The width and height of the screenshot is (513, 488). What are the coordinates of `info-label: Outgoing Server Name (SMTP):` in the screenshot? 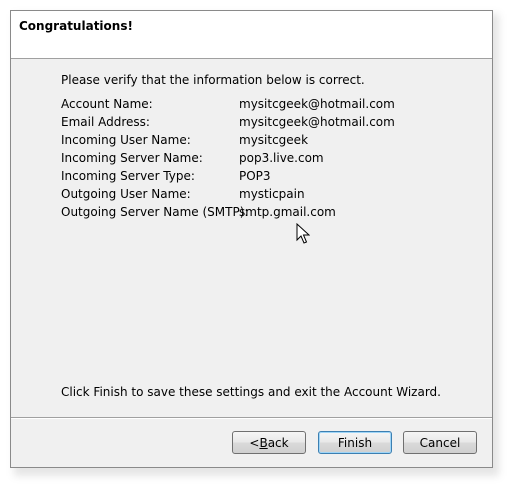 It's located at (155, 212).